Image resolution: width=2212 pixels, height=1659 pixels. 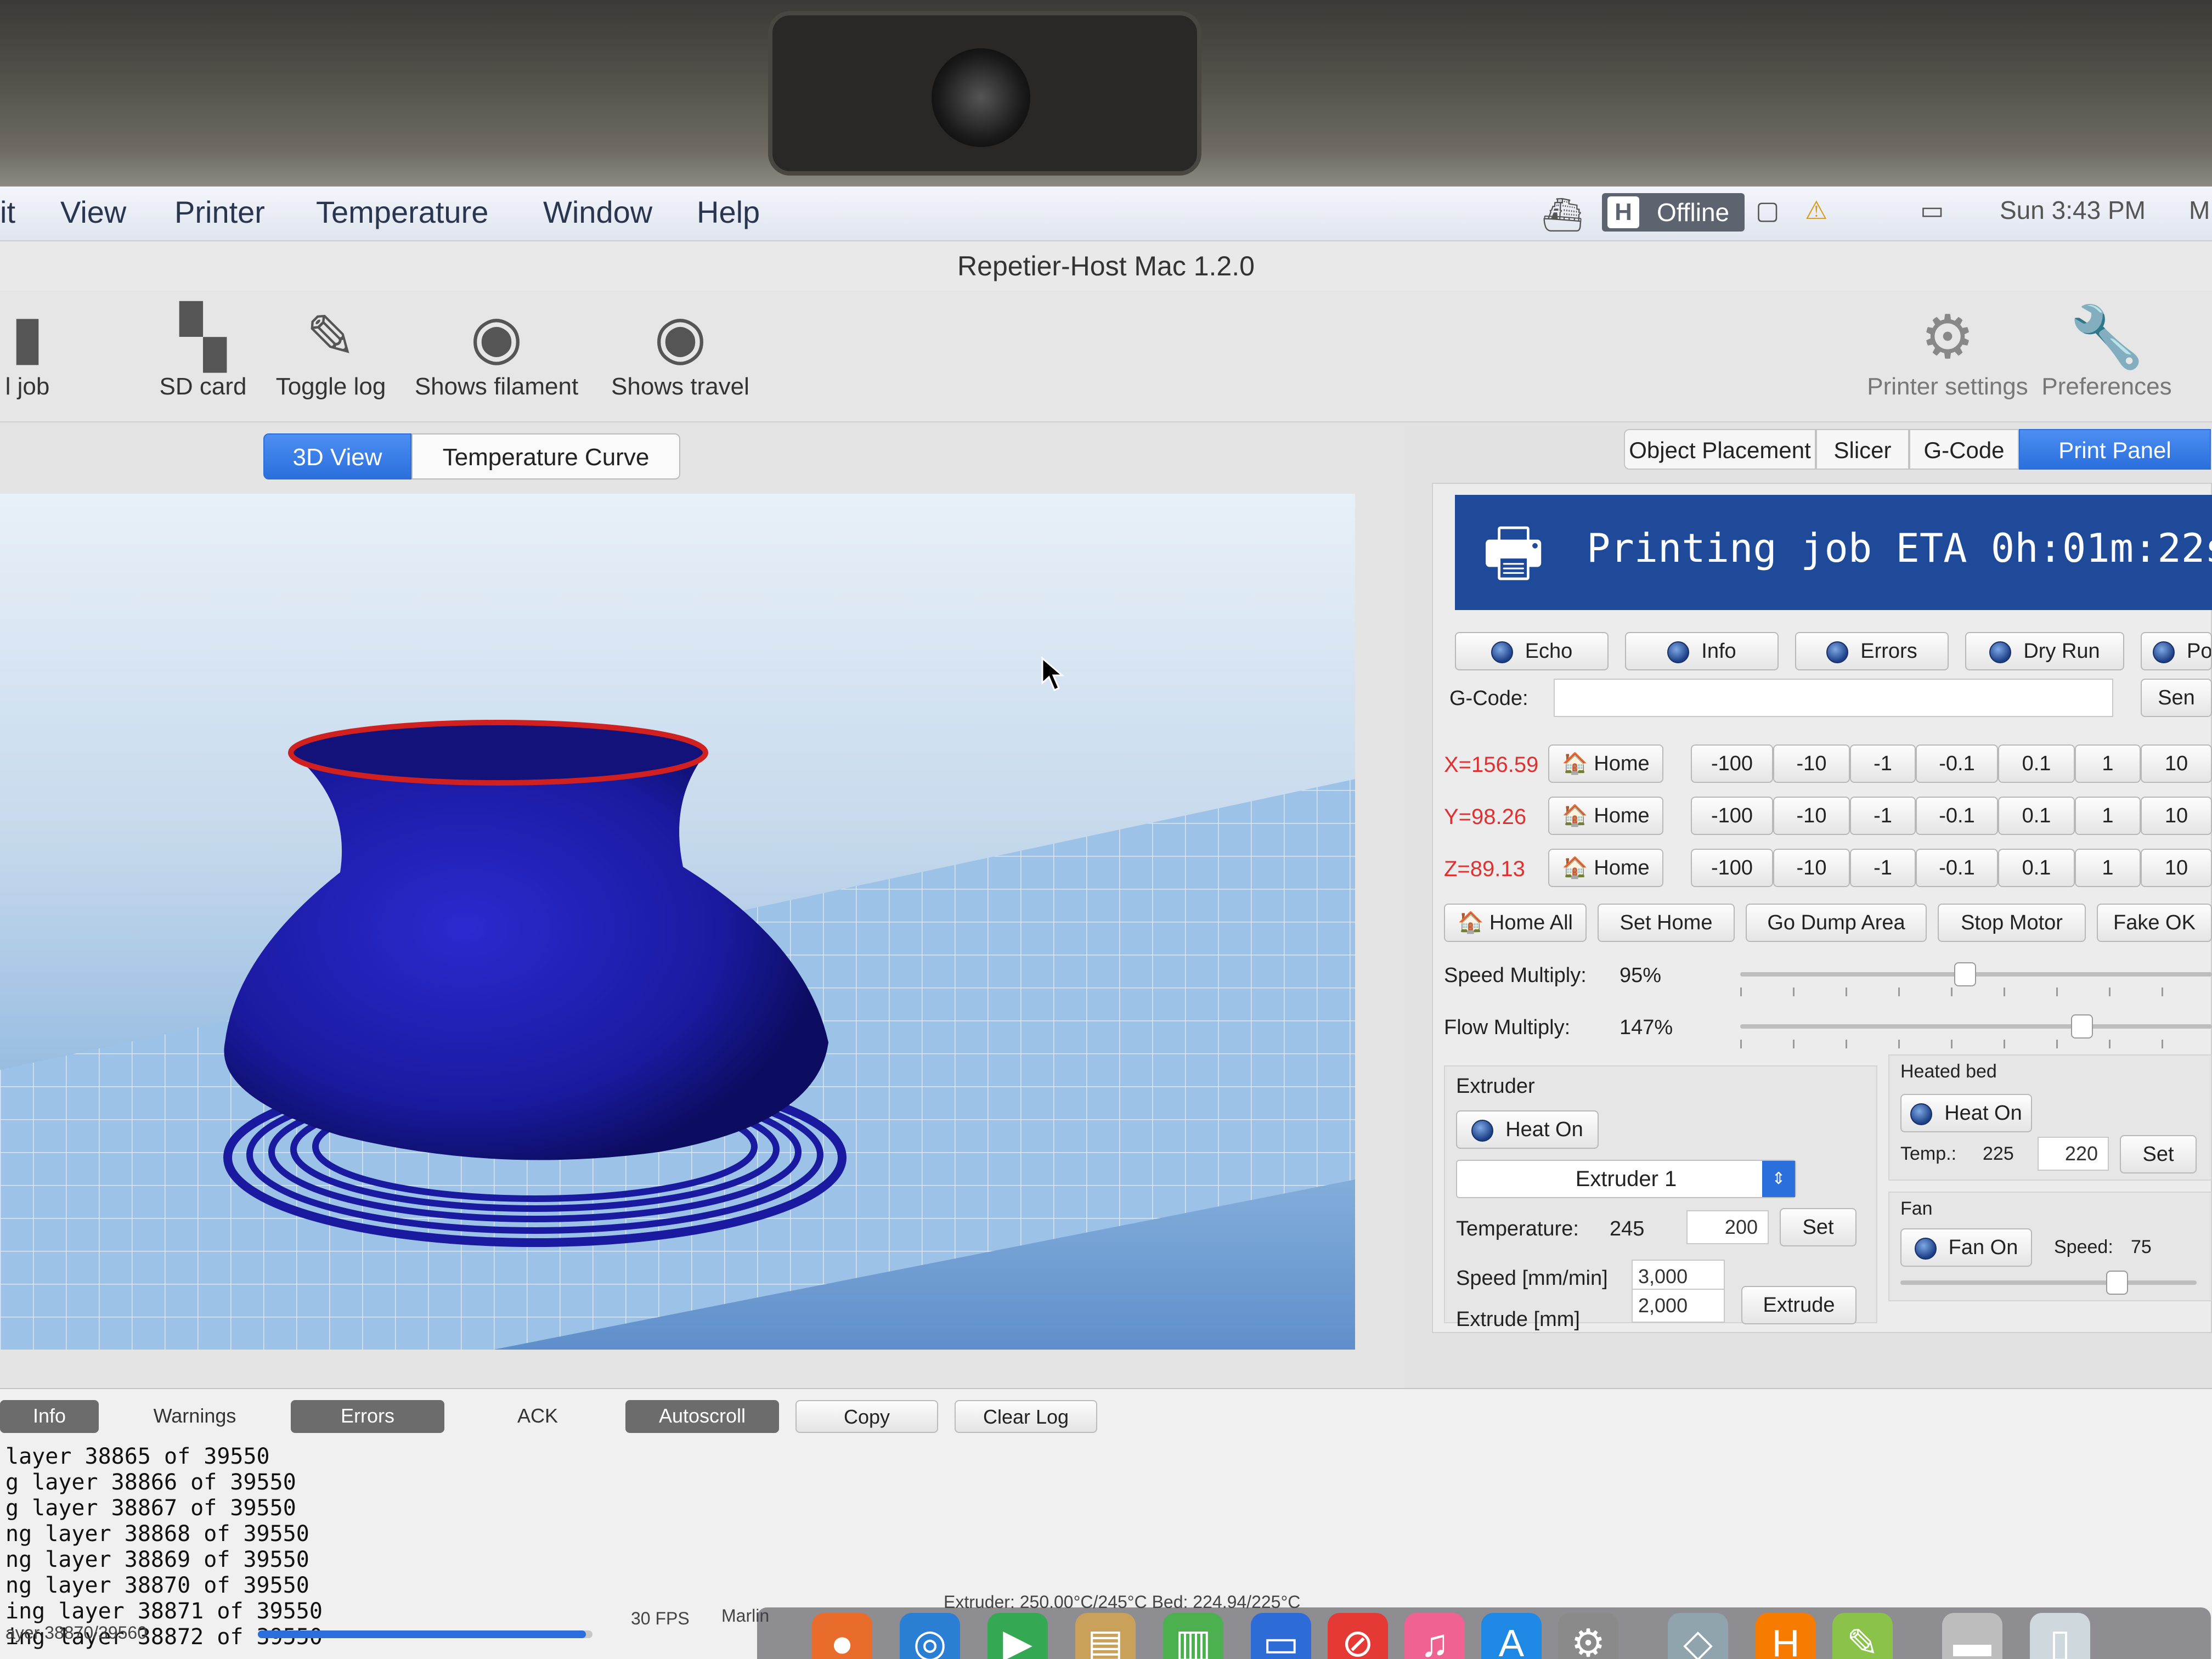 I want to click on toolbar-job-button: ▮ l job, so click(x=27, y=351).